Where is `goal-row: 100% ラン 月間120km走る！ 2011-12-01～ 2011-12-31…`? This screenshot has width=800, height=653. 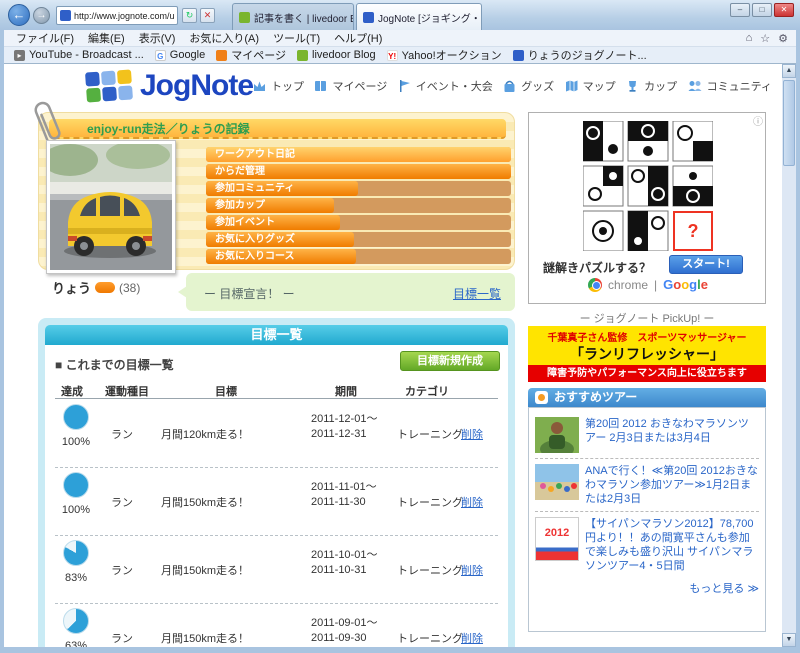 goal-row: 100% ラン 月間120km走る！ 2011-12-01～ 2011-12-31… is located at coordinates (276, 434).